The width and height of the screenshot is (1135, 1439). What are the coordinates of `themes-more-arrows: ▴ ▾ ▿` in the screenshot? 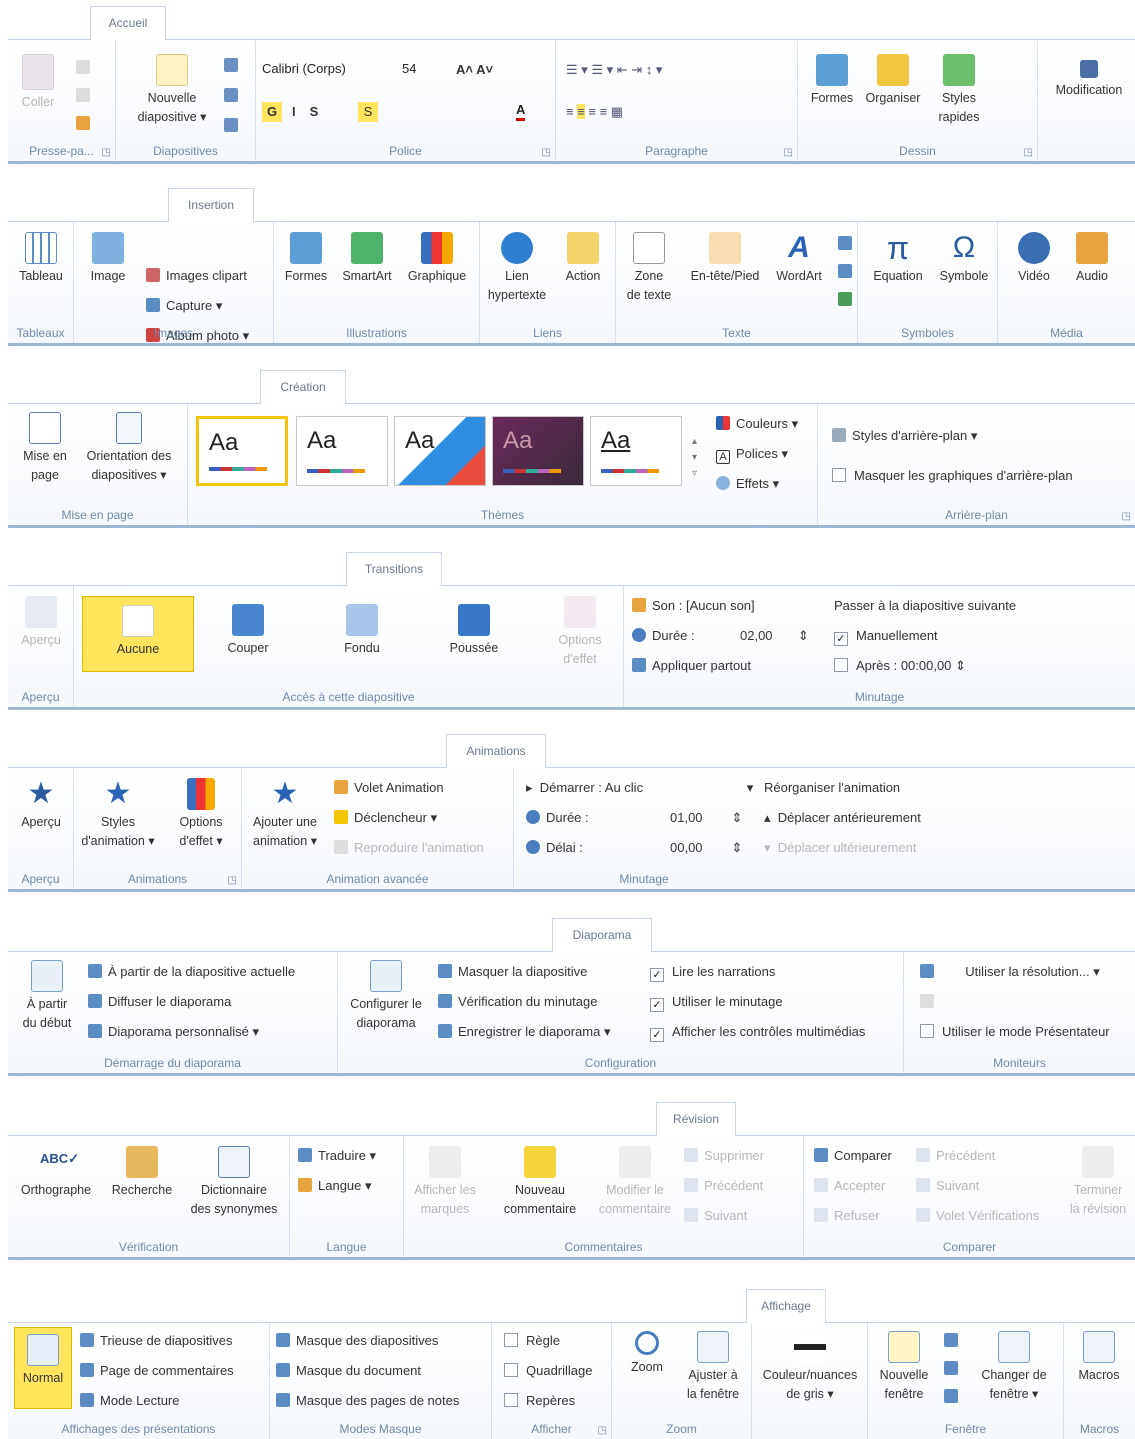 It's located at (694, 458).